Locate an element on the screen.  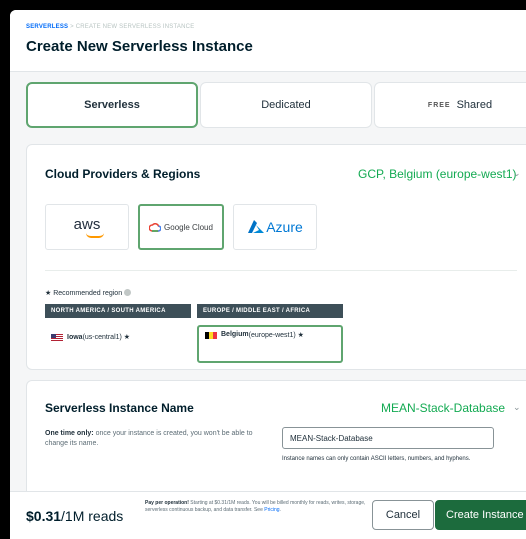
pricing-note-emphasis: Pay per operation! is located at coordinates (167, 503).